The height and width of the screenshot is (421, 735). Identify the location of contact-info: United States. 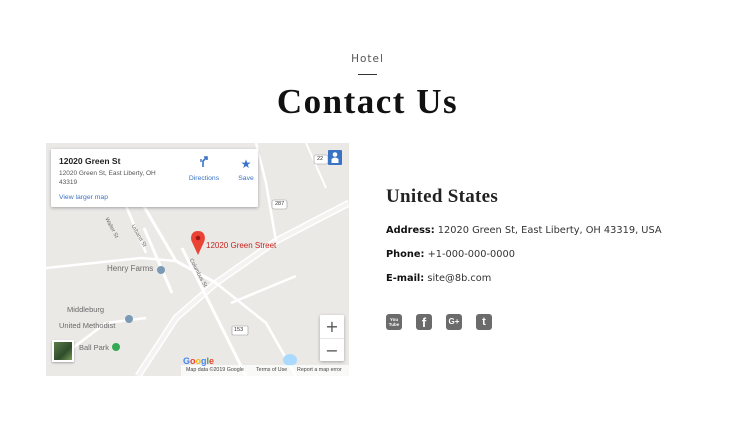
(442, 197).